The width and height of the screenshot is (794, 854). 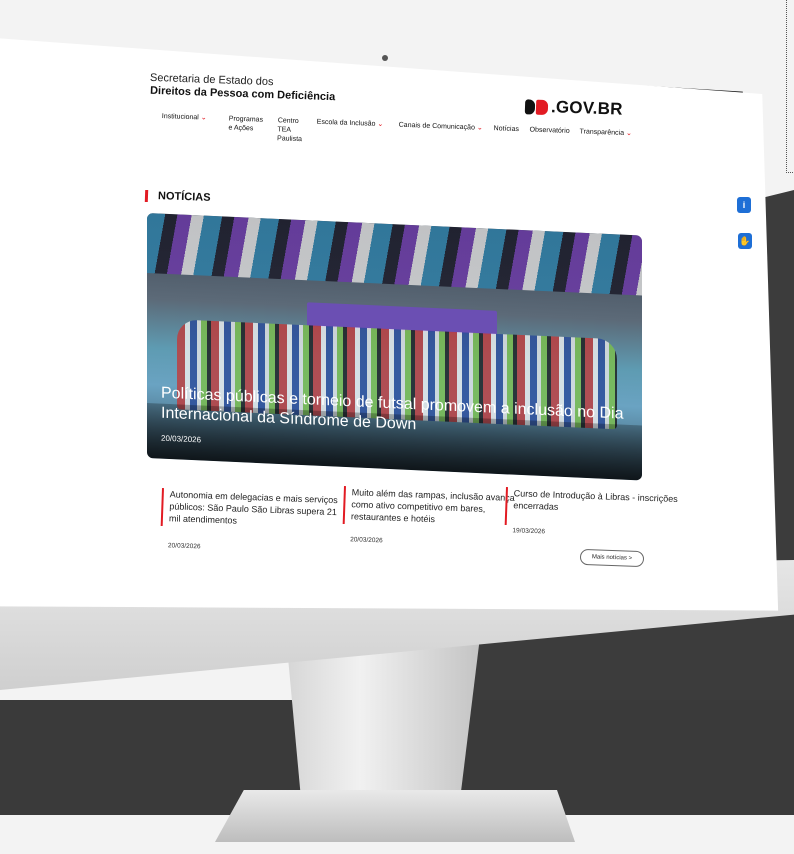 I want to click on nav-item-centro-tea: Centro TEA Paulista, so click(x=290, y=130).